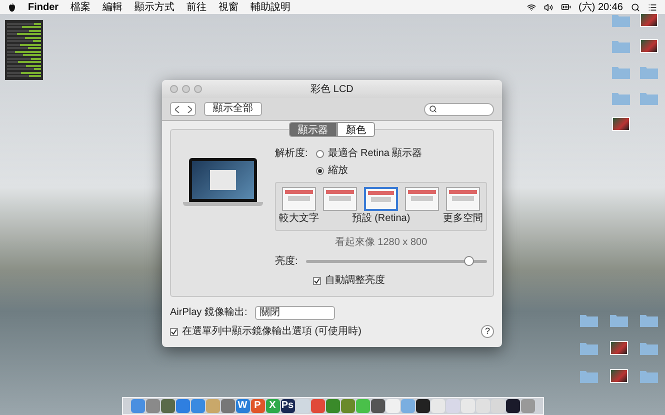  Describe the element at coordinates (356, 129) in the screenshot. I see `tab: 顏色` at that location.